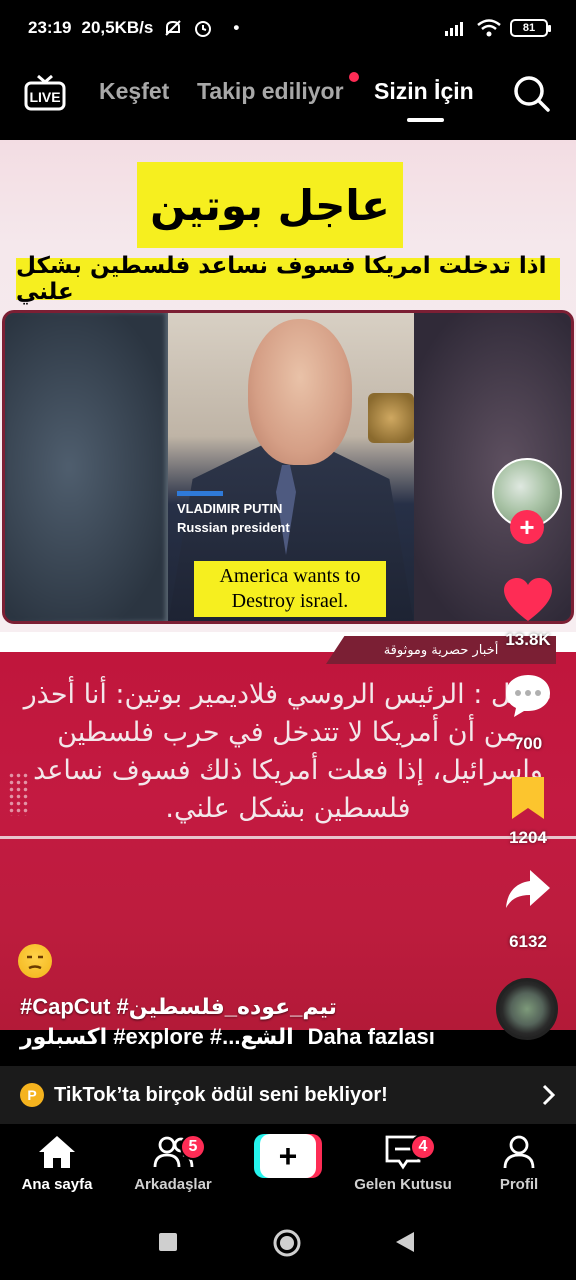 This screenshot has width=576, height=1280. Describe the element at coordinates (117, 27) in the screenshot. I see `status-network-speed: 20,5KB/s` at that location.